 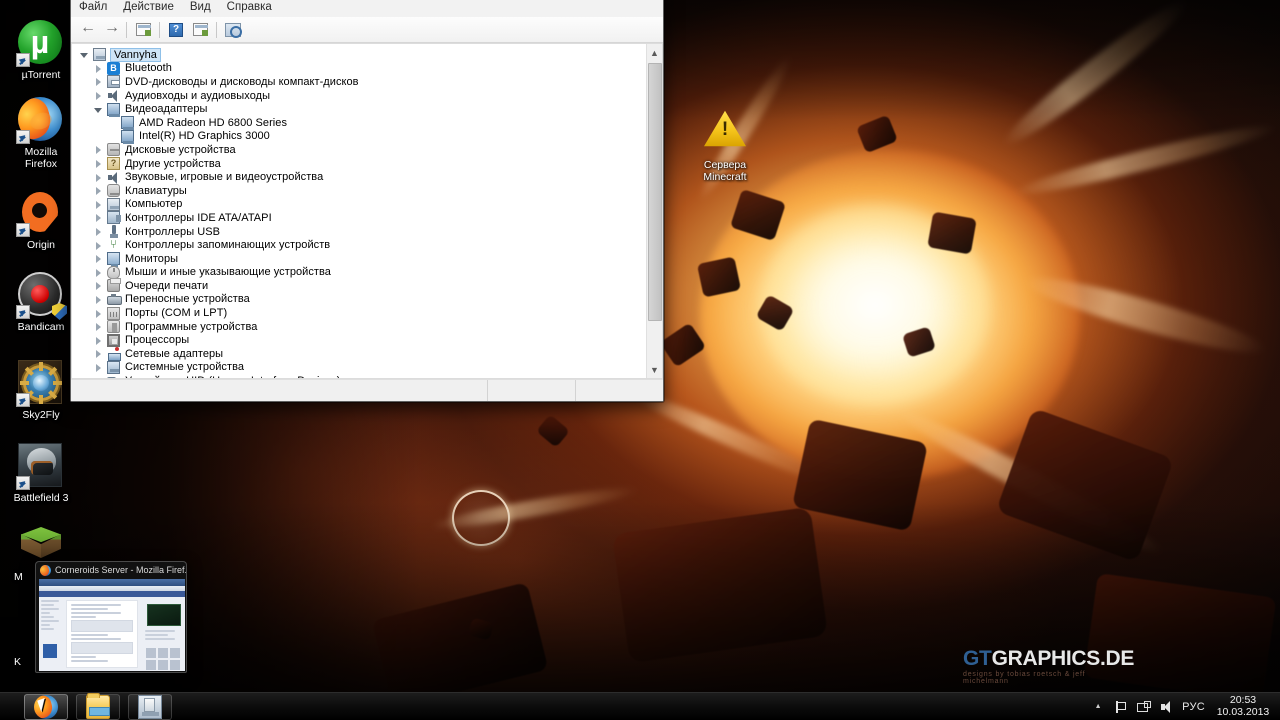 I want to click on sound-icon, so click(x=113, y=177).